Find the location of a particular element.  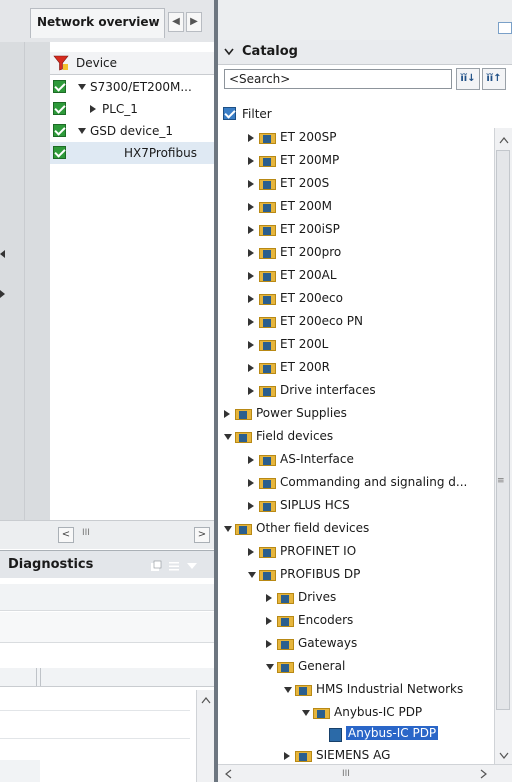

table-row: PLC_1 is located at coordinates (132, 109).